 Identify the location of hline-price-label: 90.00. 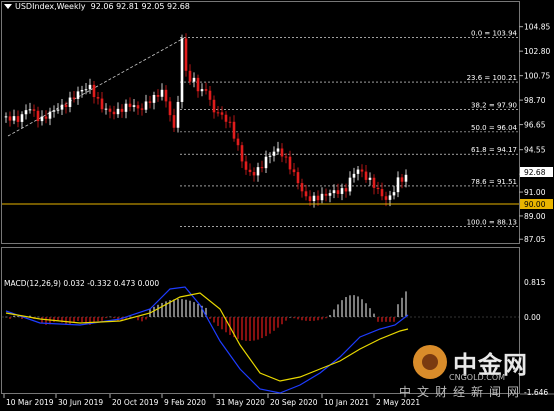
(535, 204).